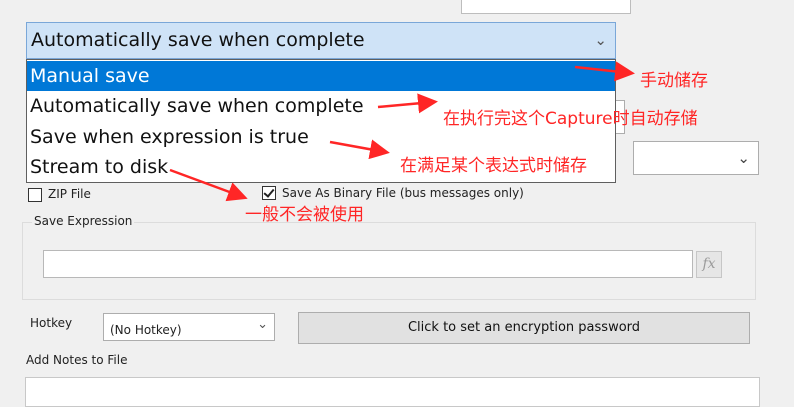 The height and width of the screenshot is (407, 794). I want to click on save-mode-value: Automatically save when complete, so click(198, 40).